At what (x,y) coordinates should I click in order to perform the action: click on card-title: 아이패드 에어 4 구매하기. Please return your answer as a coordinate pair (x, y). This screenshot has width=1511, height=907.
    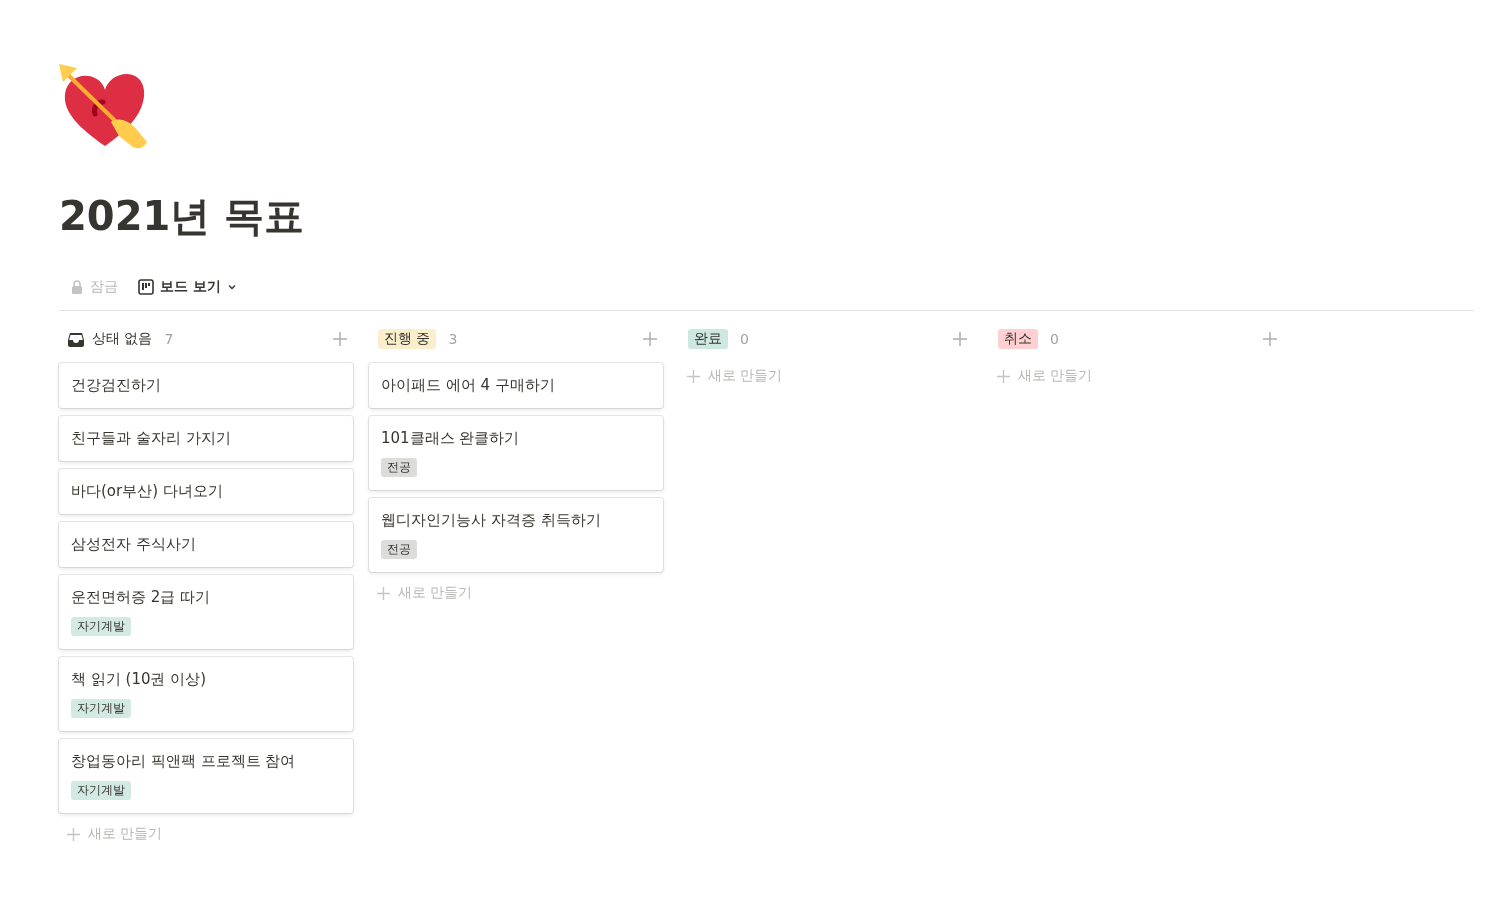
    Looking at the image, I should click on (468, 385).